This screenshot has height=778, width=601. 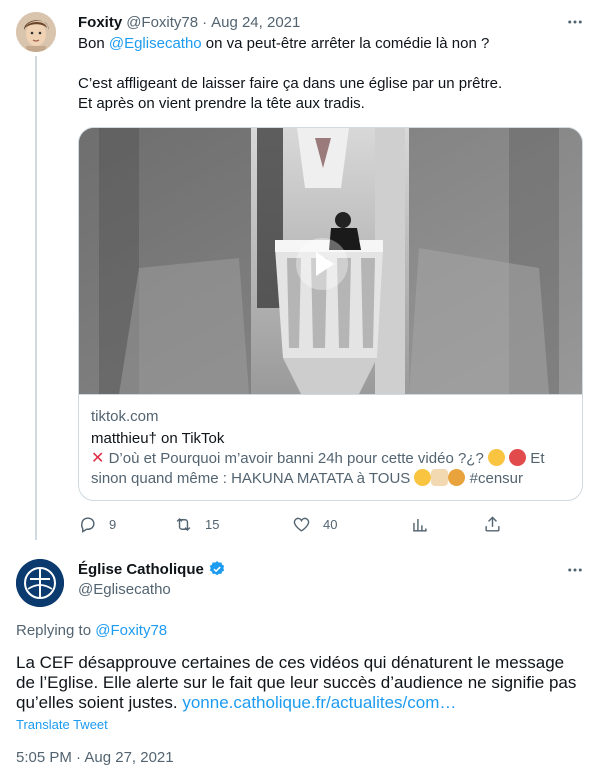 I want to click on reply-count: 9, so click(x=113, y=524).